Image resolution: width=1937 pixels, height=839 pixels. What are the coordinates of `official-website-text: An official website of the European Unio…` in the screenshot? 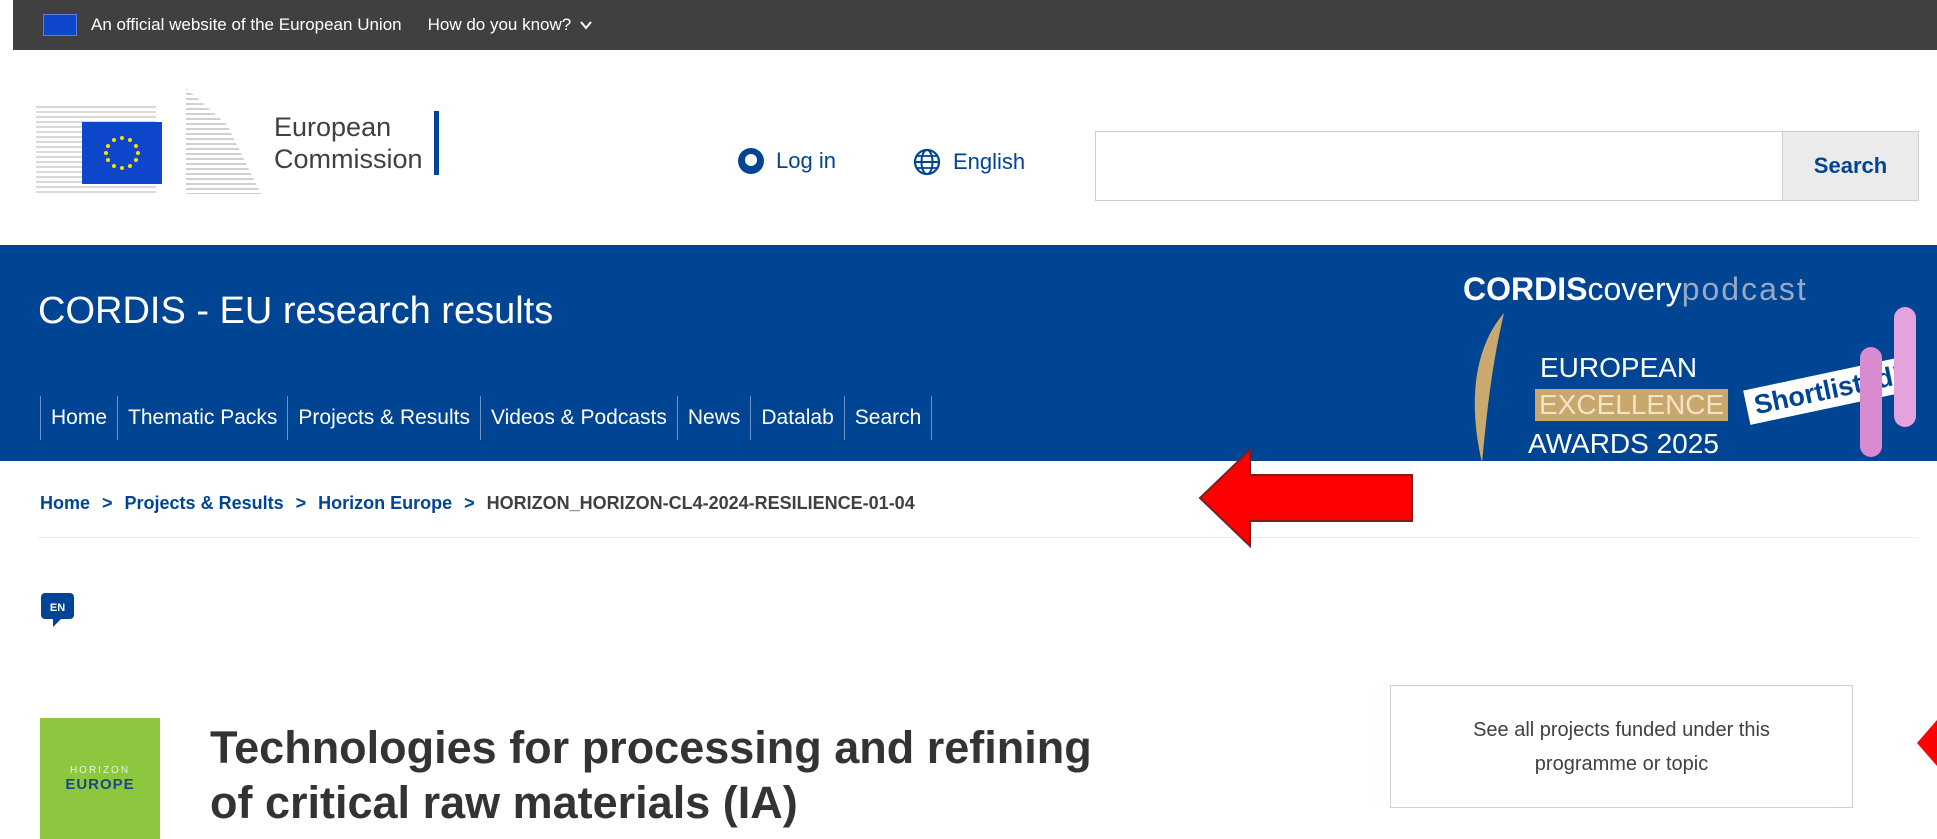 It's located at (246, 24).